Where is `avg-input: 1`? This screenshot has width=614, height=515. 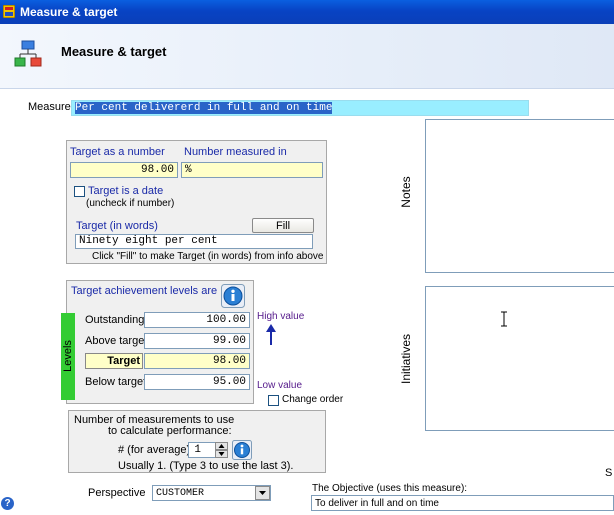 avg-input: 1 is located at coordinates (203, 450).